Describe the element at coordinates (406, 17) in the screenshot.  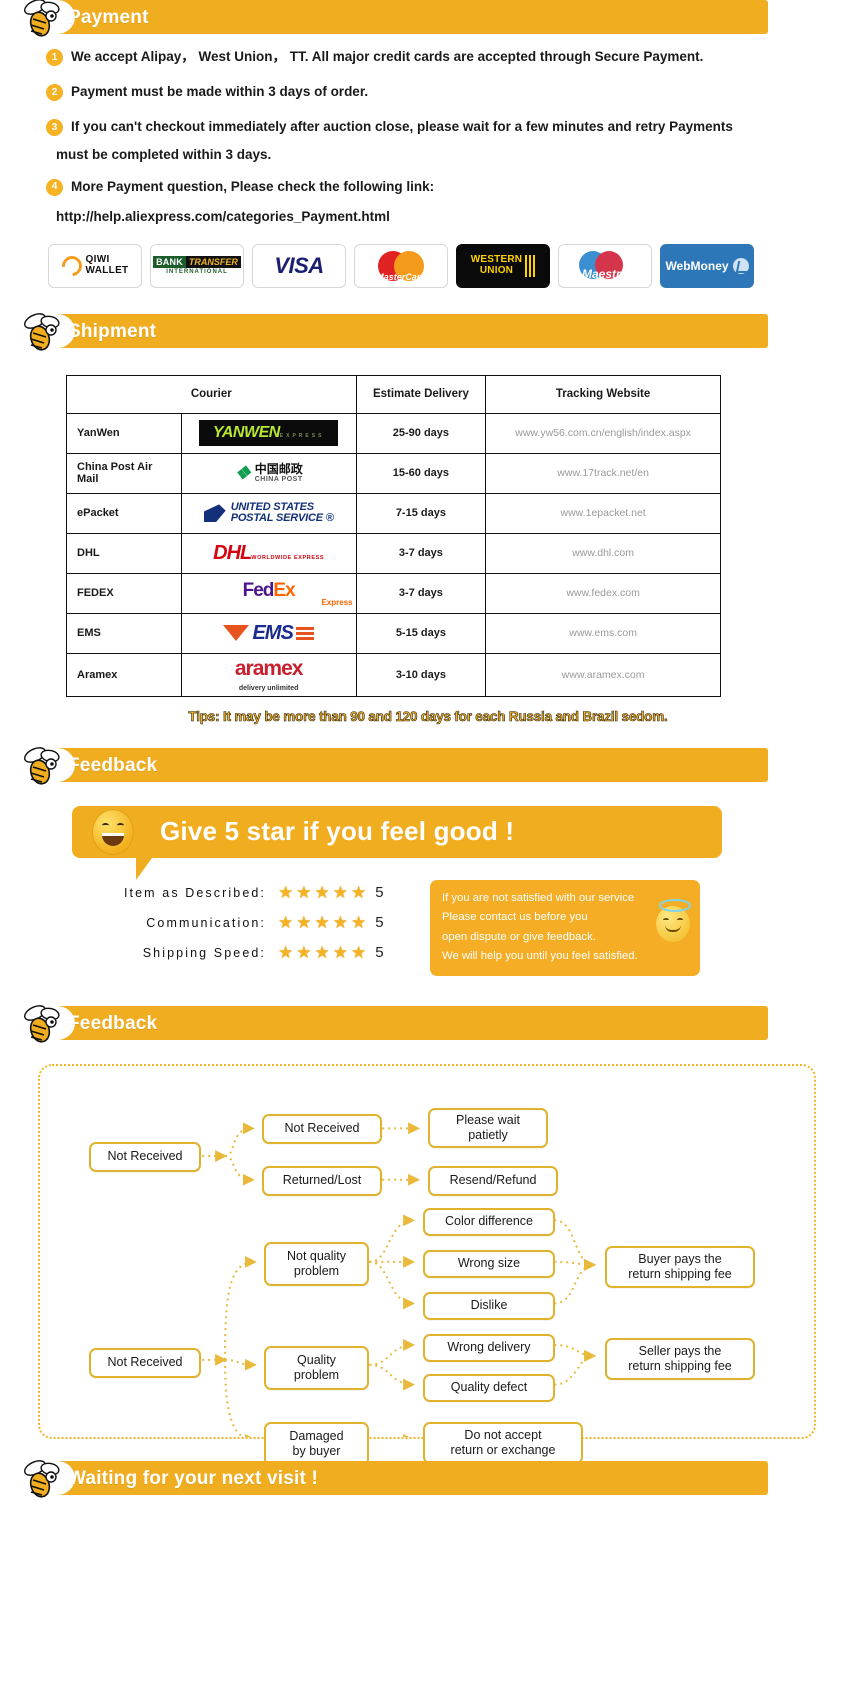
I see `header-bar` at that location.